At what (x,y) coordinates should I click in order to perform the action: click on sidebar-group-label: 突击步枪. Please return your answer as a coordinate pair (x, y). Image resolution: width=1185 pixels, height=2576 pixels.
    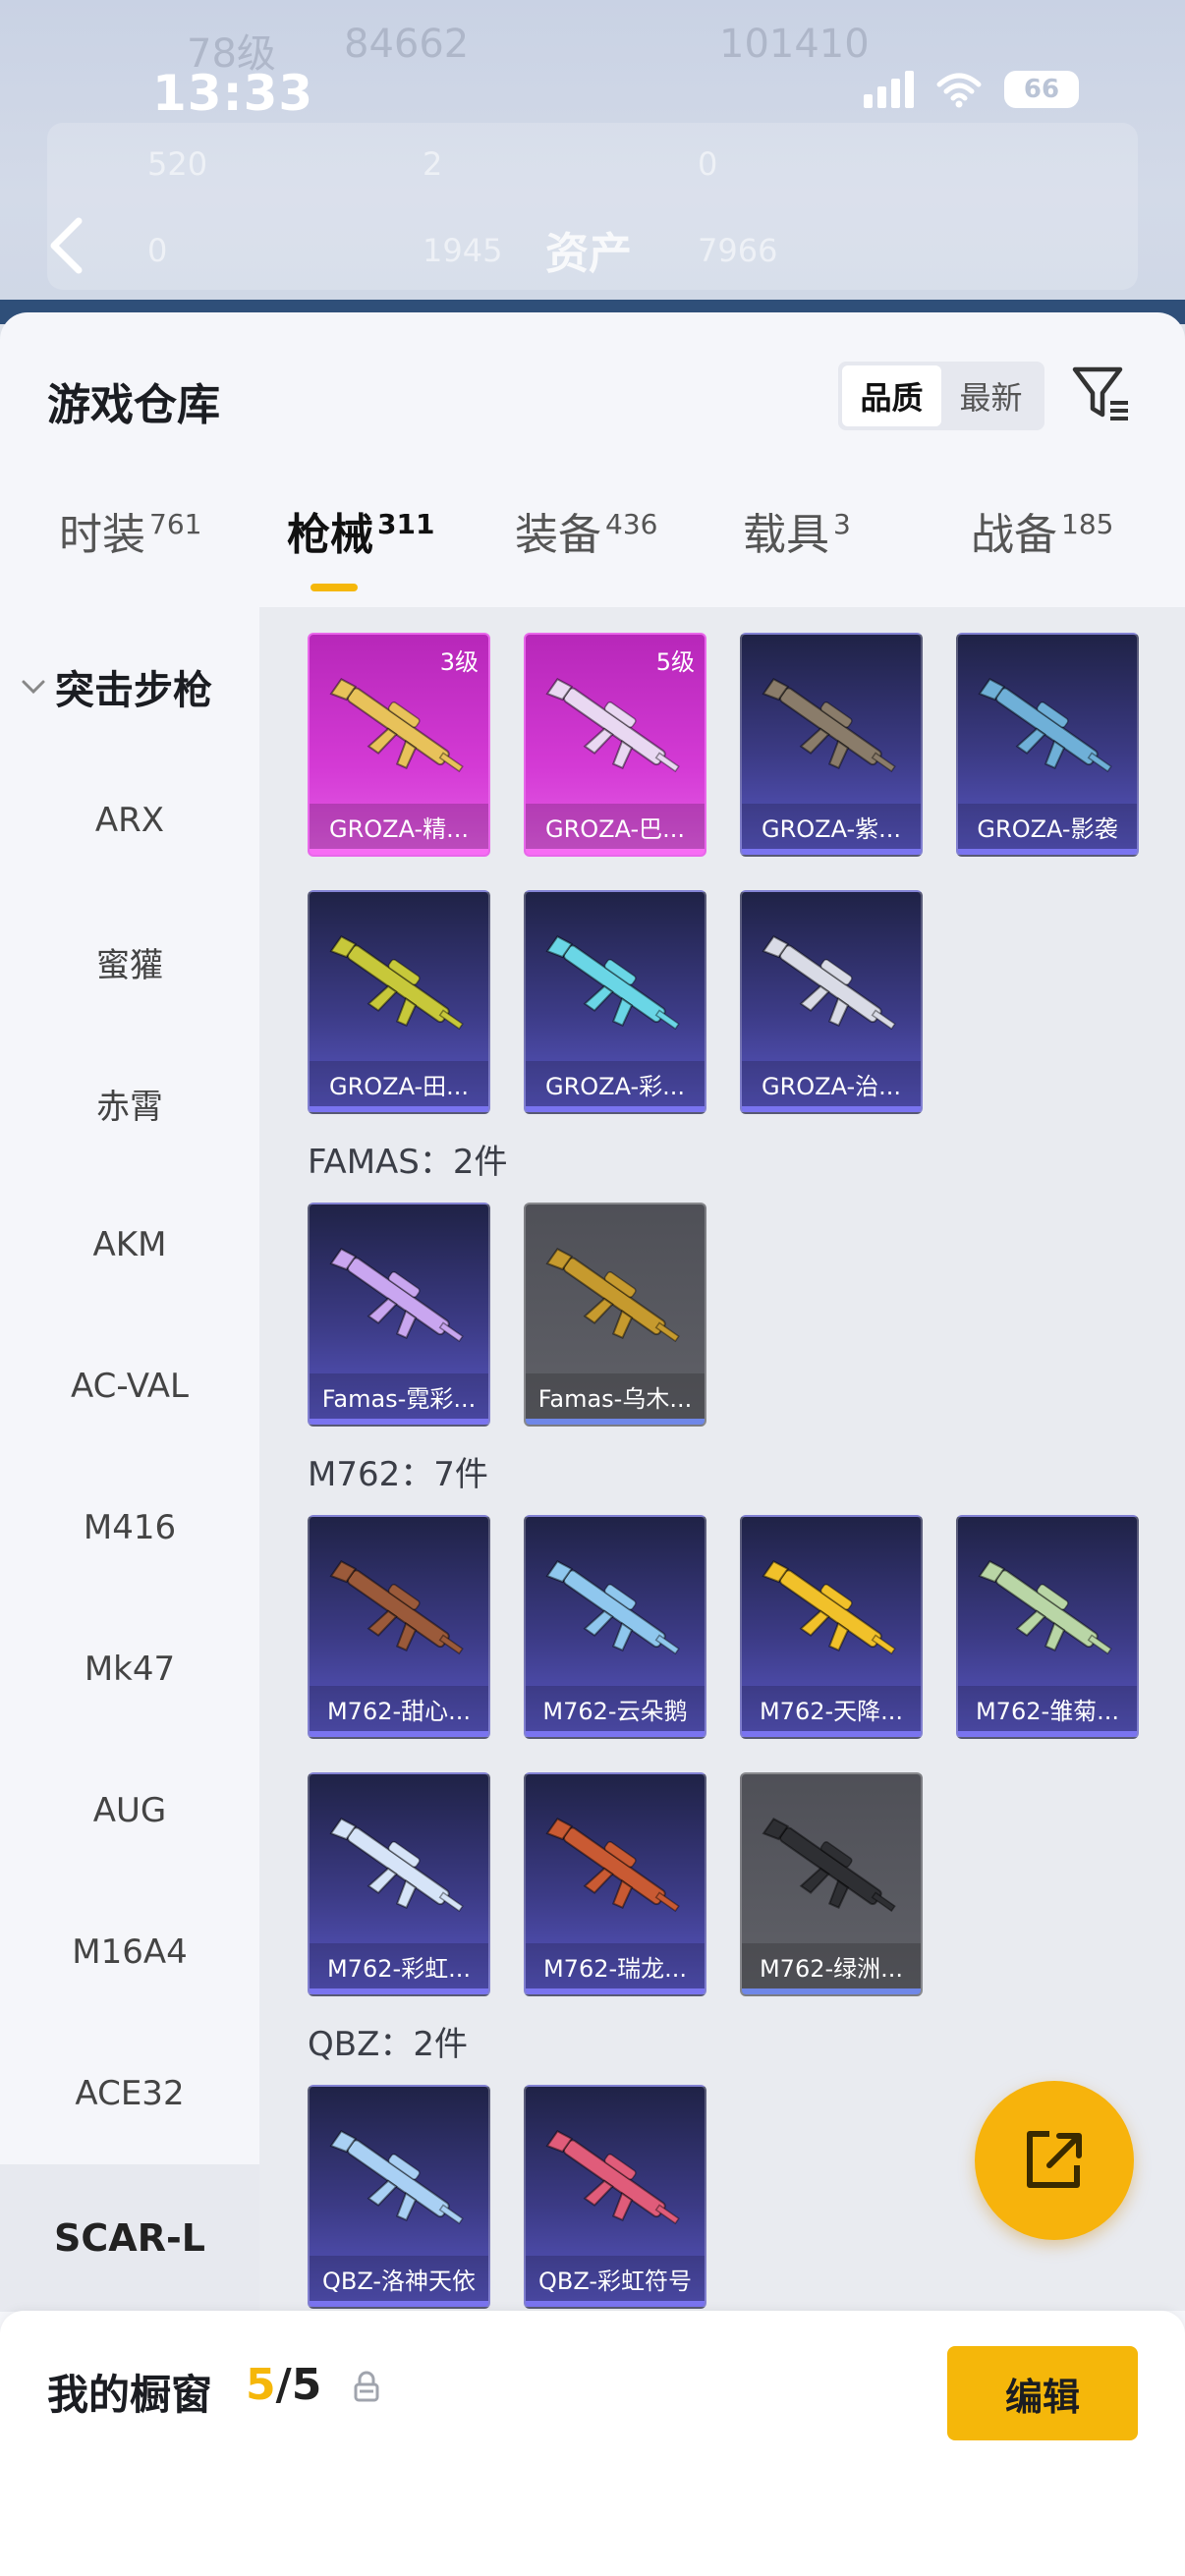
    Looking at the image, I should click on (134, 690).